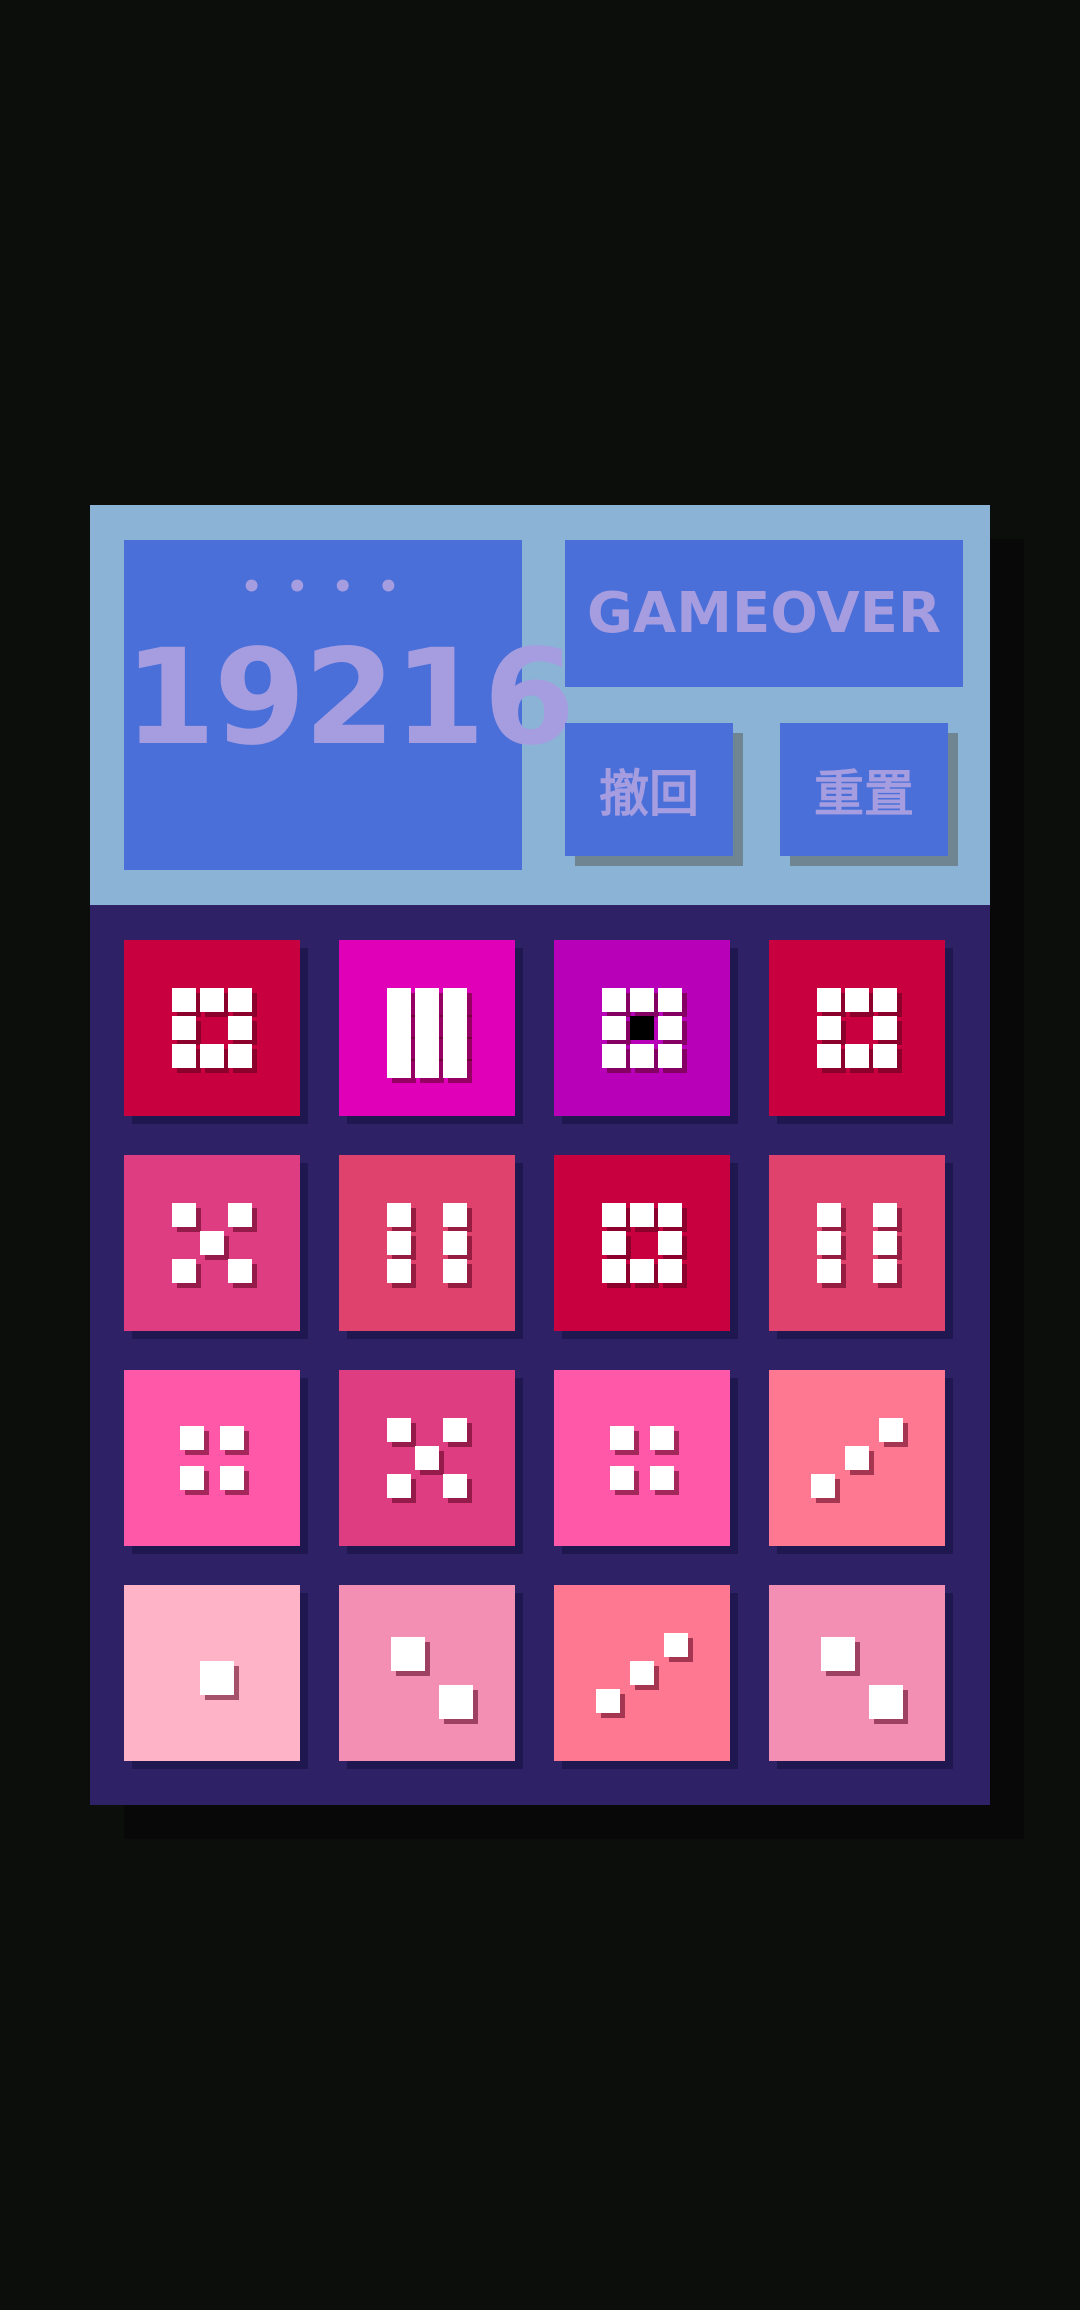 The height and width of the screenshot is (2310, 1080). Describe the element at coordinates (427, 1673) in the screenshot. I see `tile-r4-c2` at that location.